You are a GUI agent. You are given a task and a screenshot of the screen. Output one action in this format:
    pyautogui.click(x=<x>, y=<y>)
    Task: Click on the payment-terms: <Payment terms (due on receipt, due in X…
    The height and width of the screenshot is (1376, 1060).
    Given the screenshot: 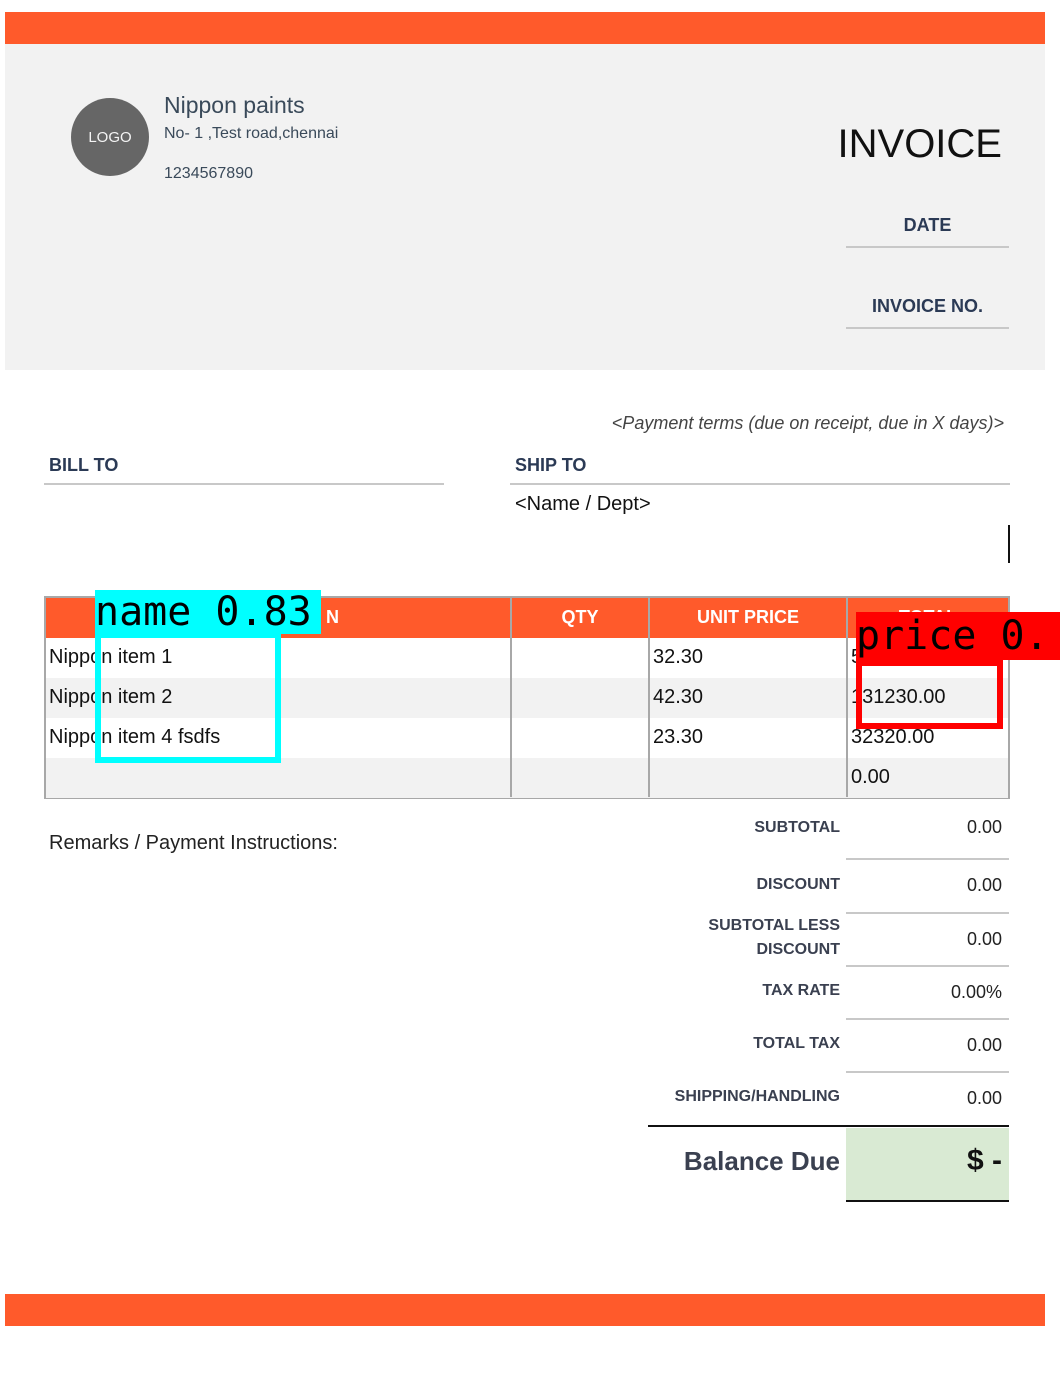 What is the action you would take?
    pyautogui.click(x=807, y=423)
    